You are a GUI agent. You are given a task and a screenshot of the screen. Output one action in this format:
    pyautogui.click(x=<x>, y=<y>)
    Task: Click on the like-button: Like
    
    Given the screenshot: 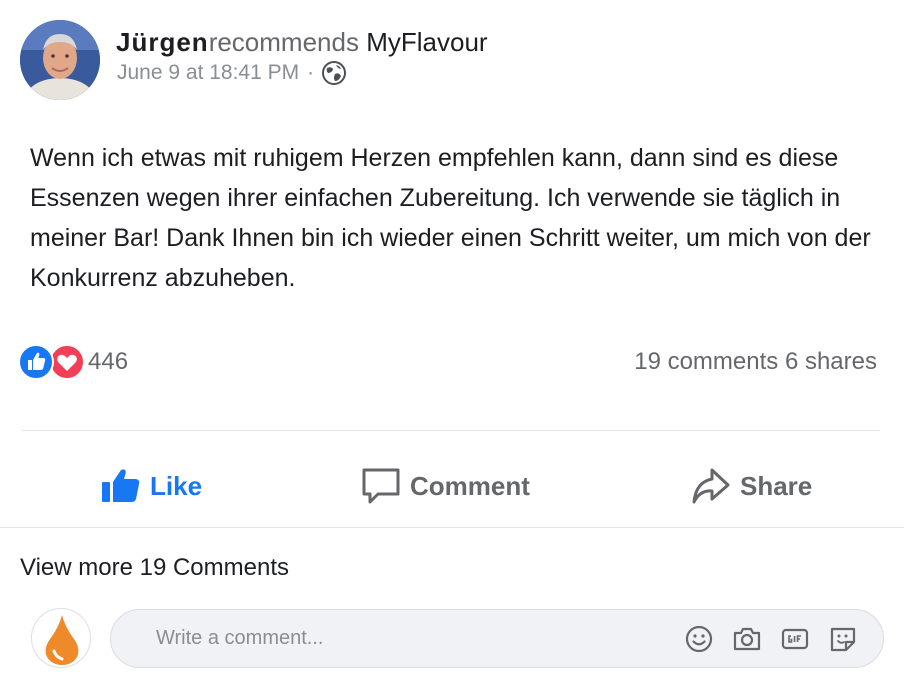 What is the action you would take?
    pyautogui.click(x=151, y=486)
    